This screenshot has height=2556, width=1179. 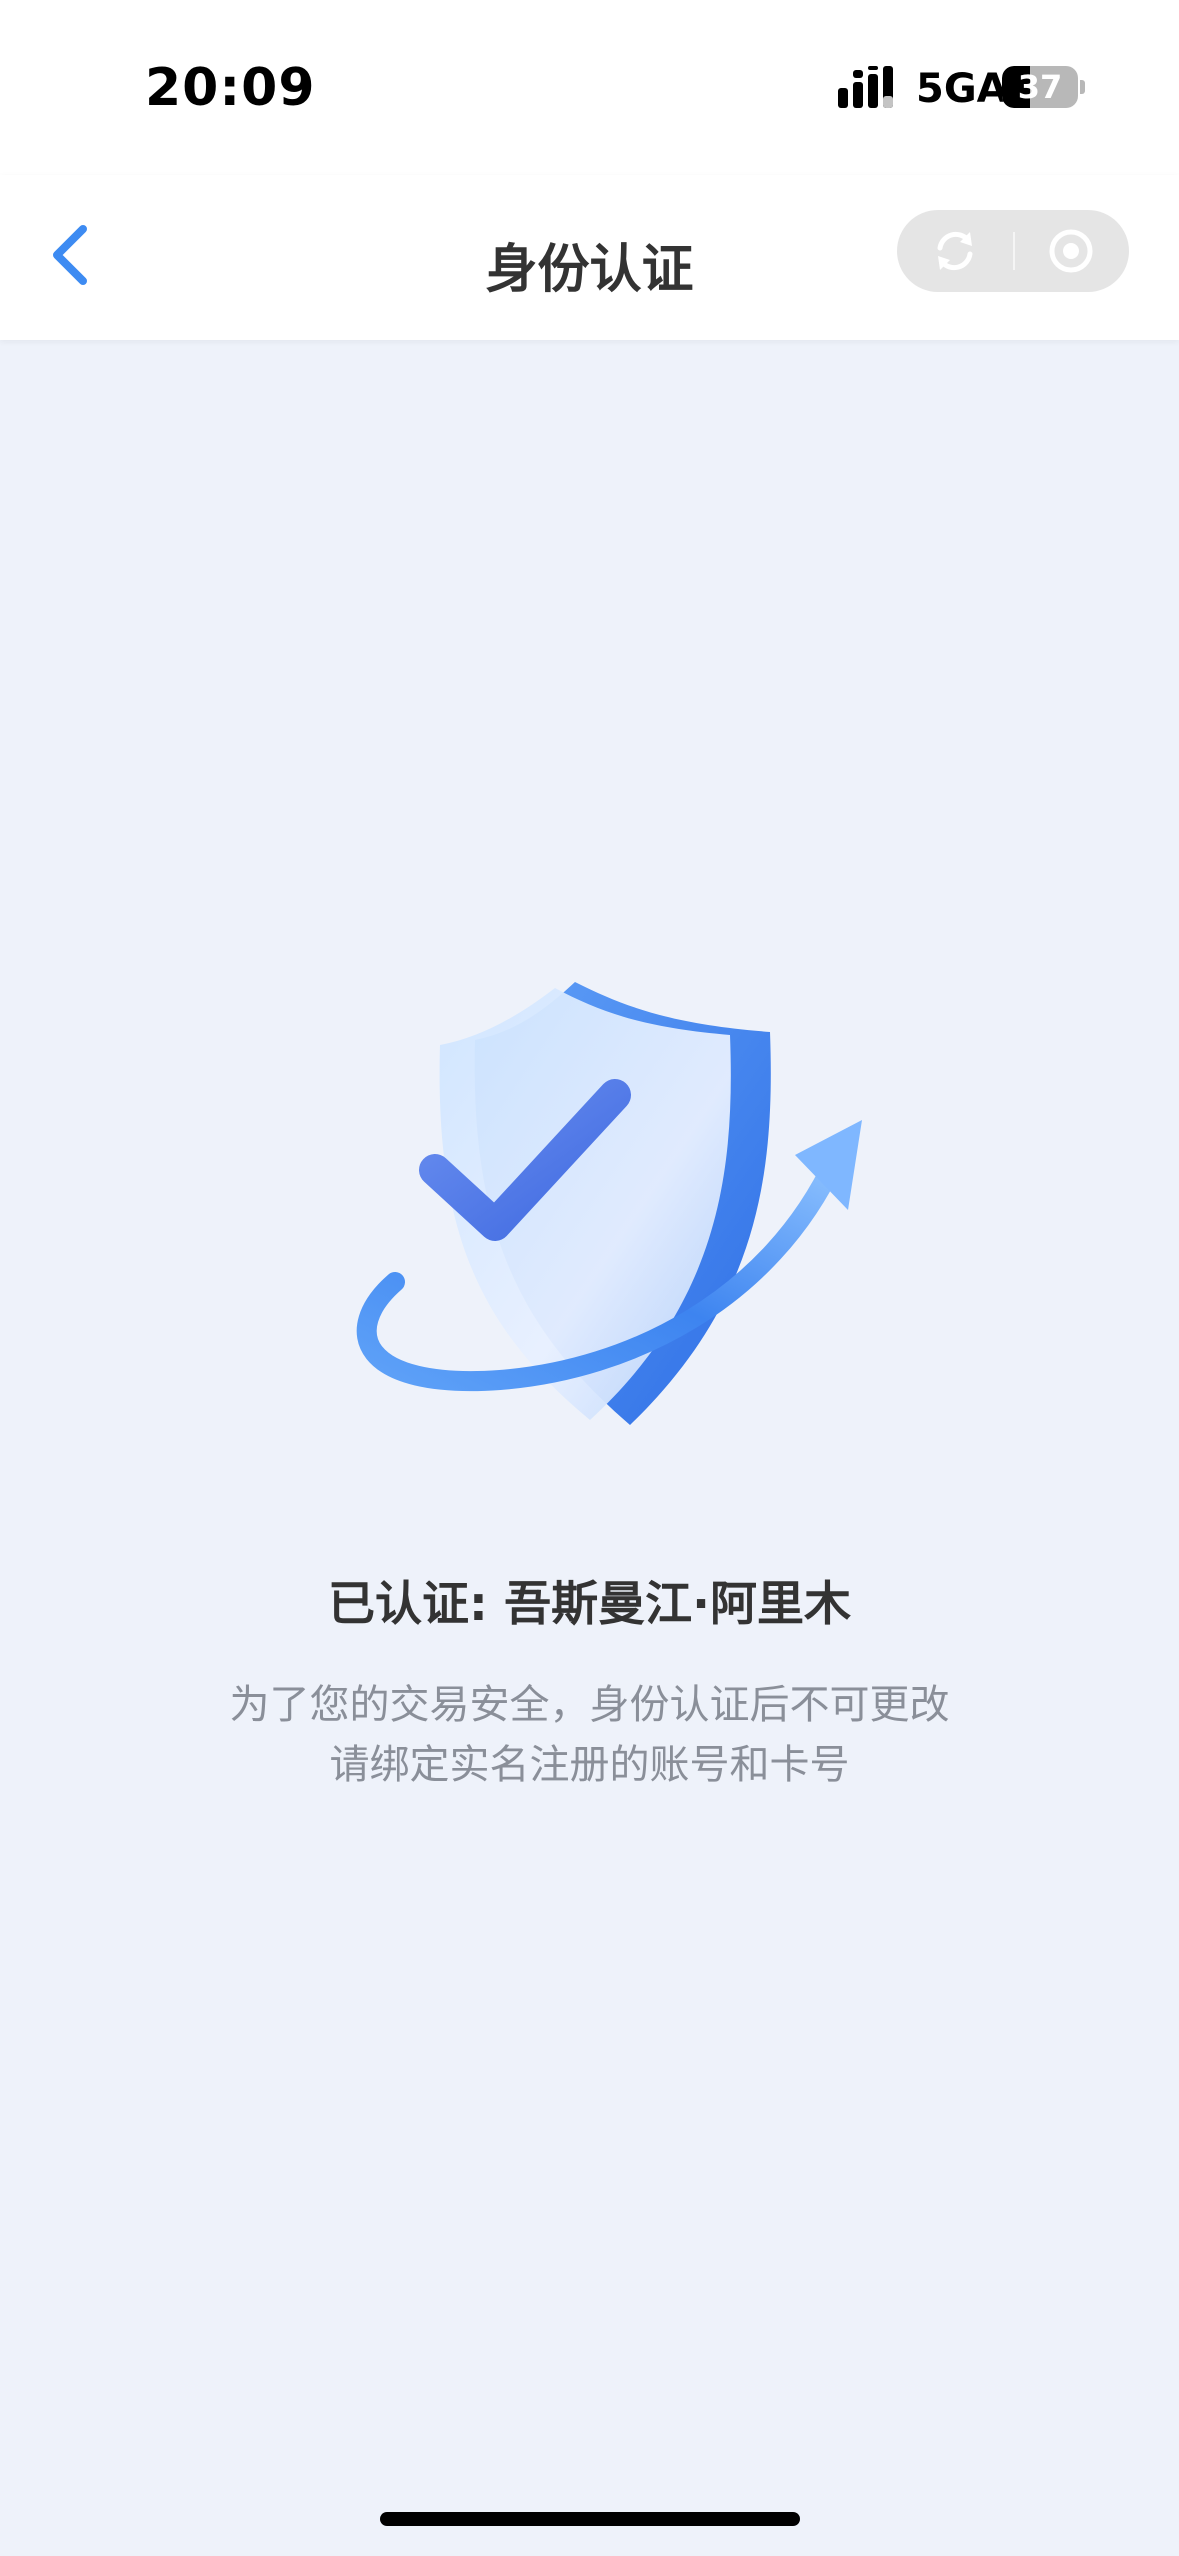 What do you see at coordinates (589, 87) in the screenshot?
I see `status-bar: 20:09 5GA 37` at bounding box center [589, 87].